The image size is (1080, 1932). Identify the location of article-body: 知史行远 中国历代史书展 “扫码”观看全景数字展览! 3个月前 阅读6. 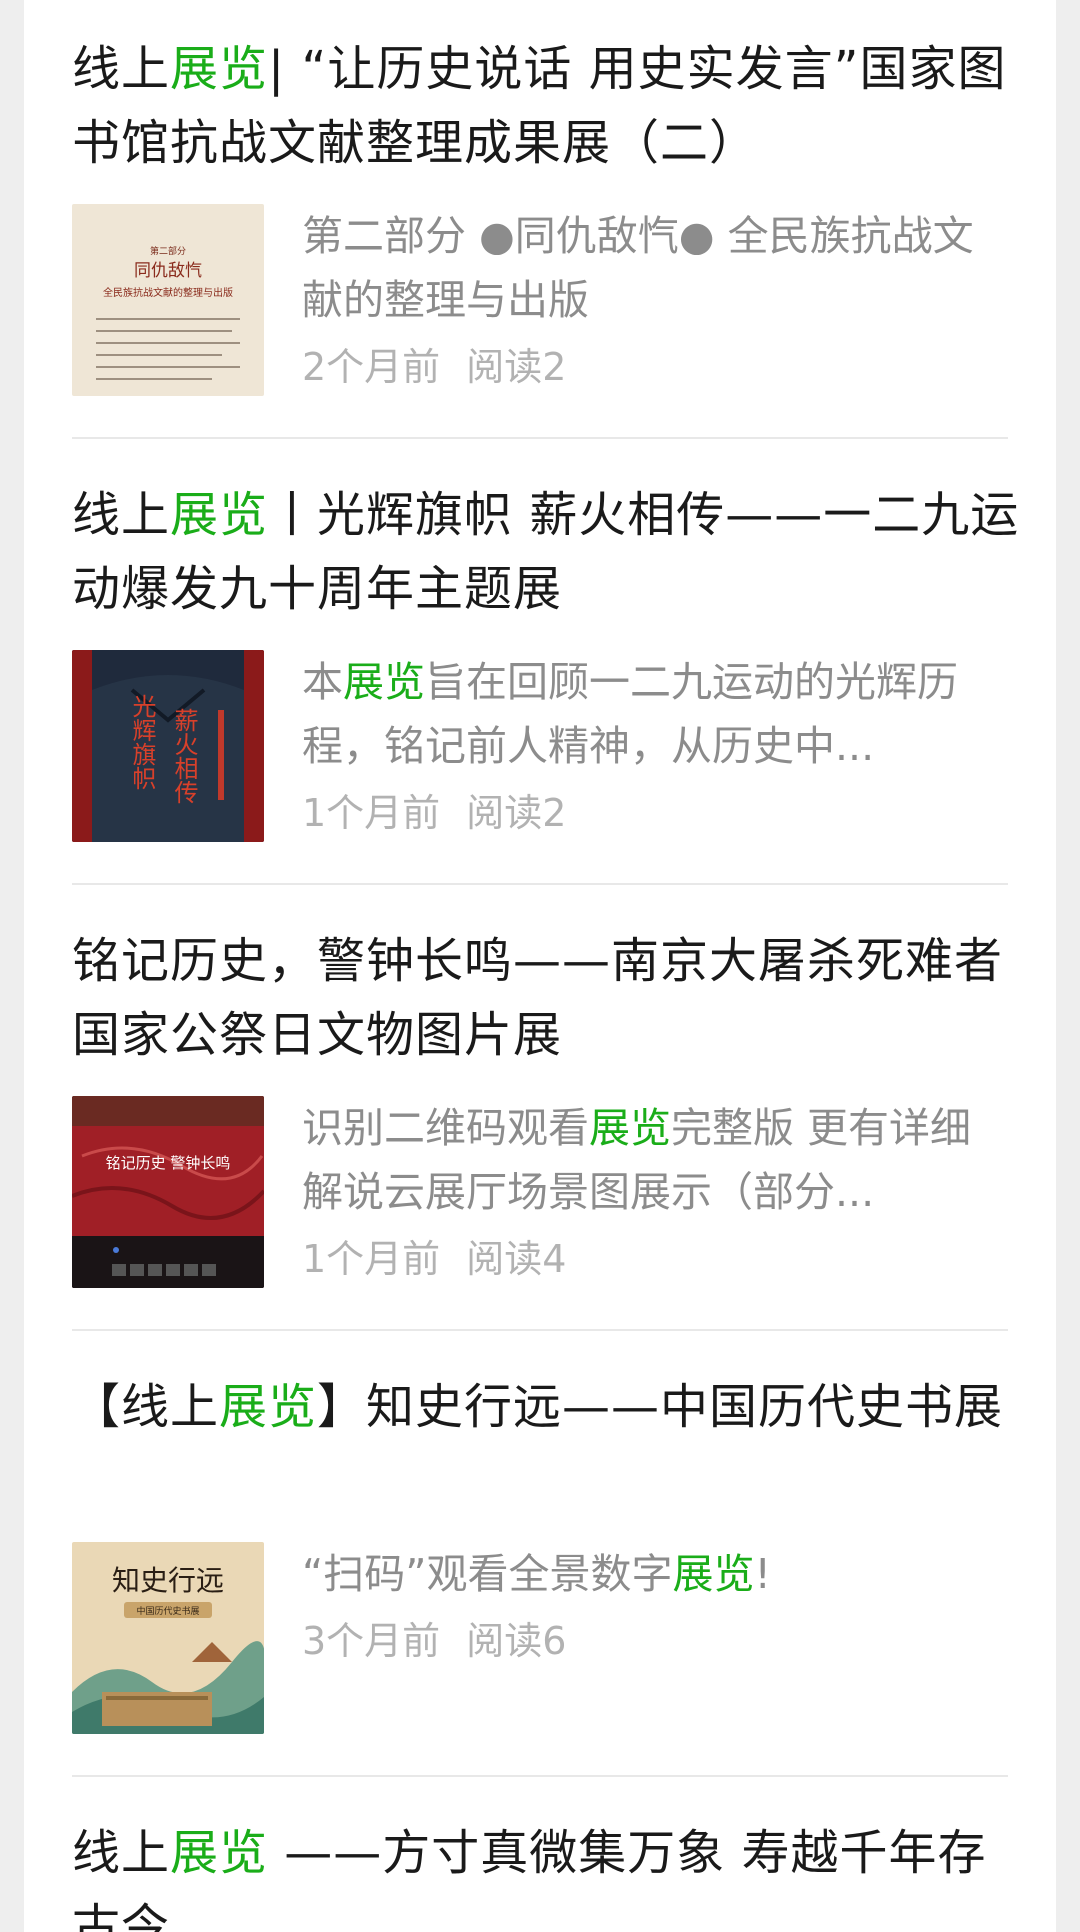
(552, 1638).